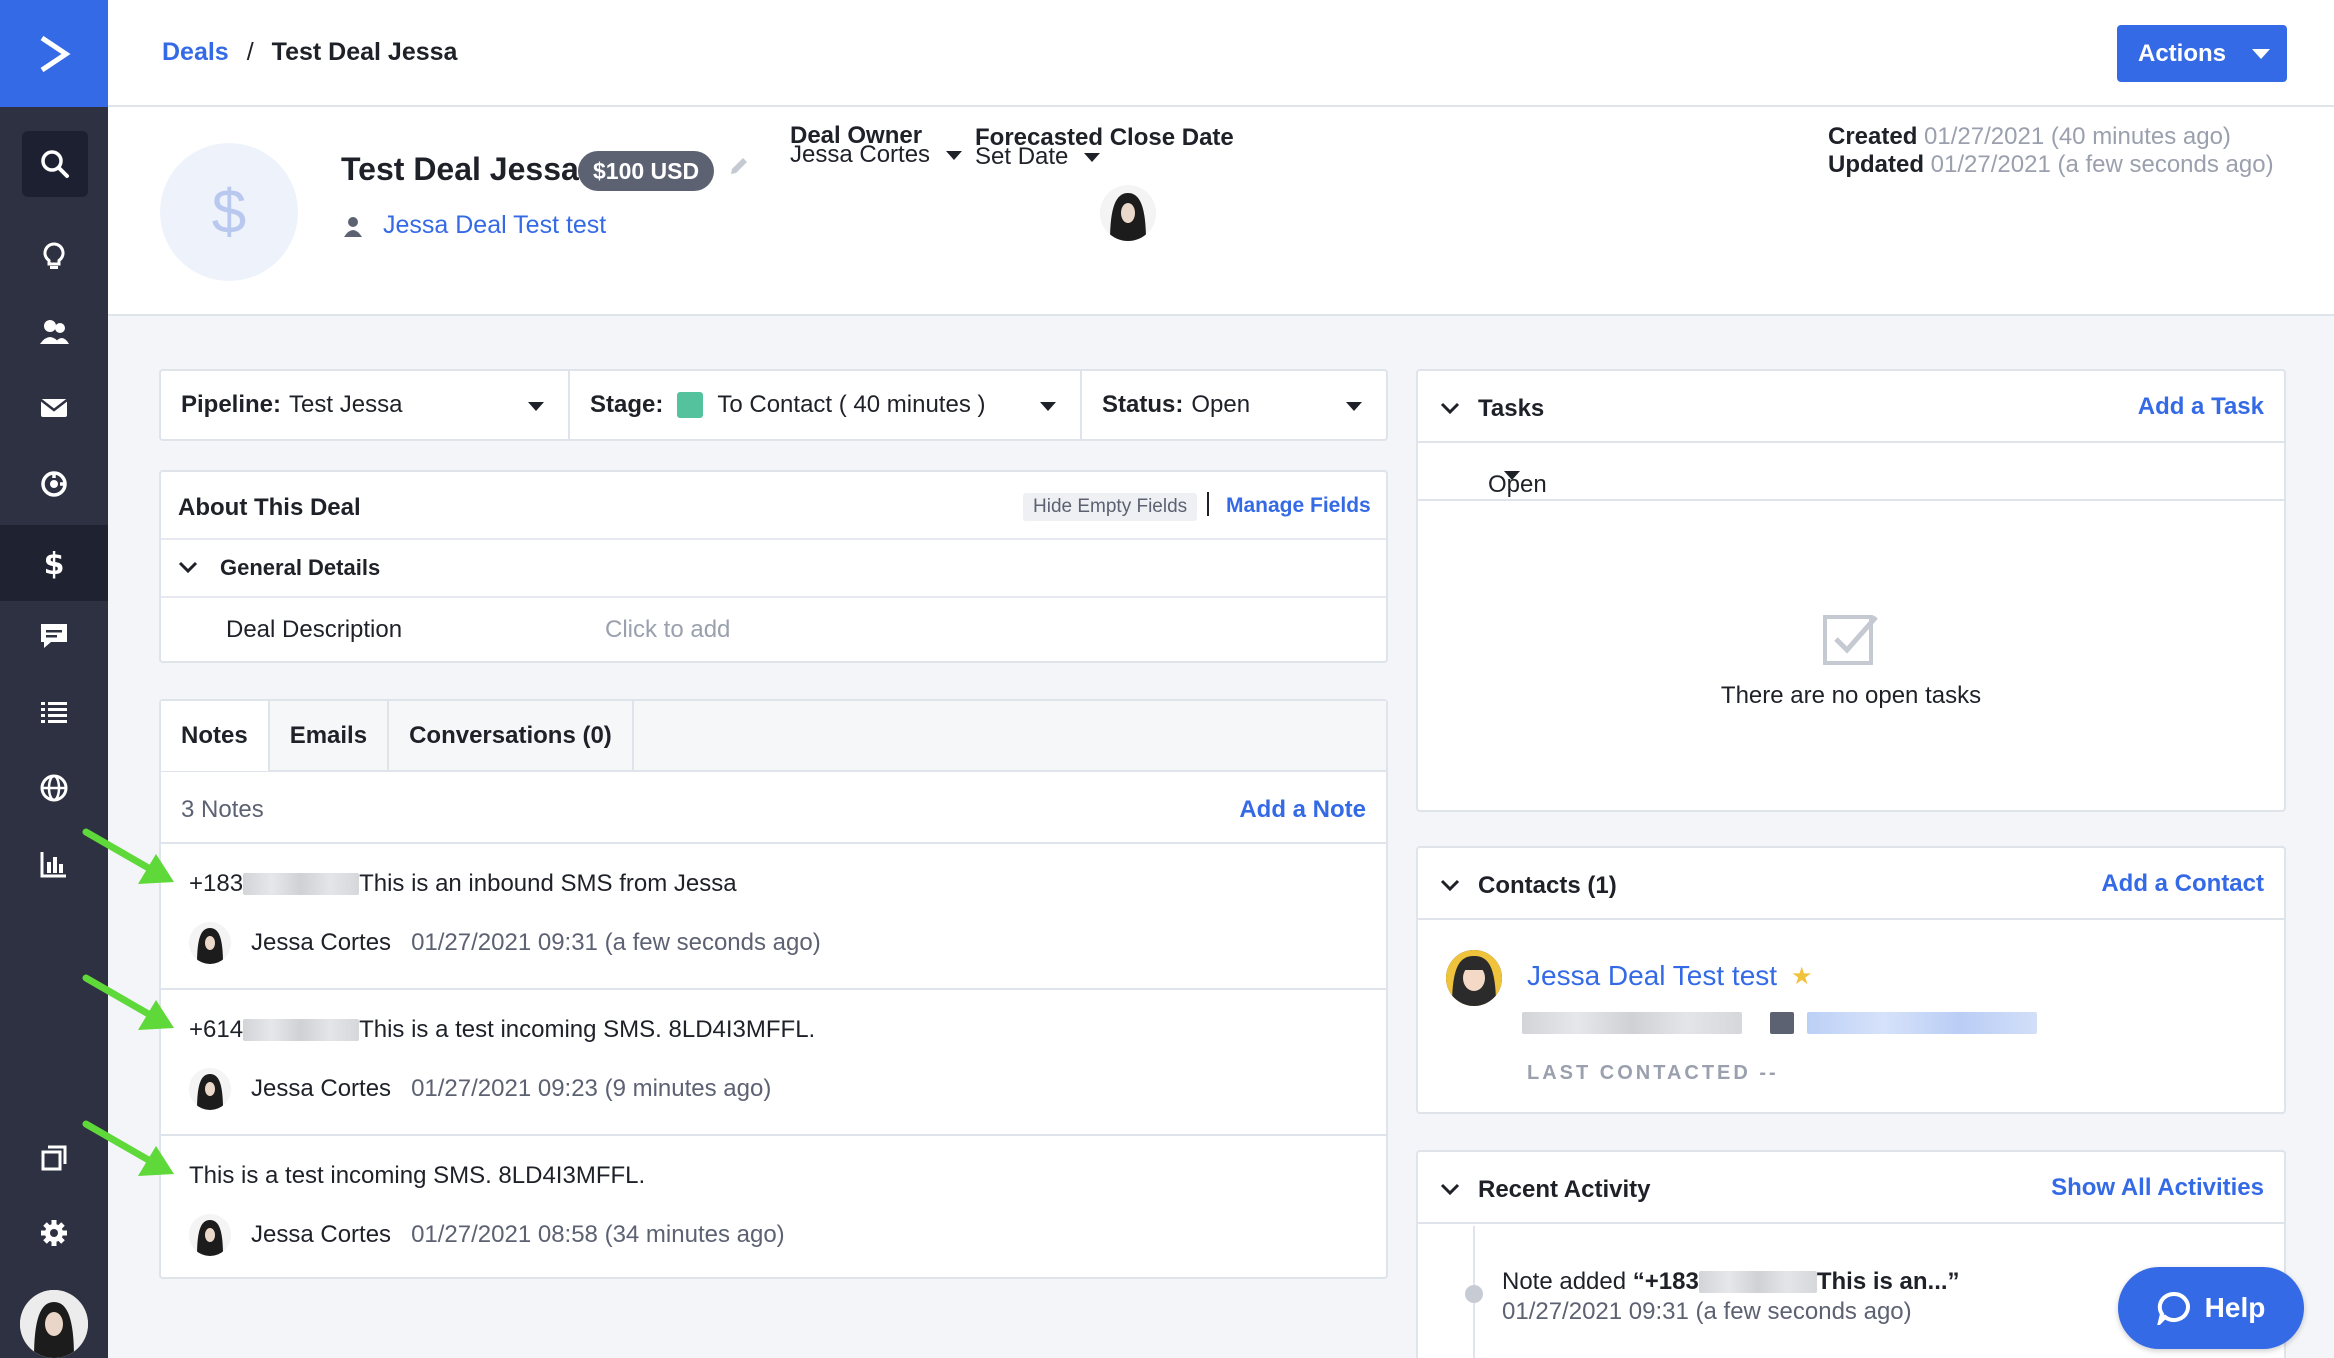 The width and height of the screenshot is (2334, 1358). I want to click on pipeline-select: Pipeline: Test Jessa, so click(365, 405).